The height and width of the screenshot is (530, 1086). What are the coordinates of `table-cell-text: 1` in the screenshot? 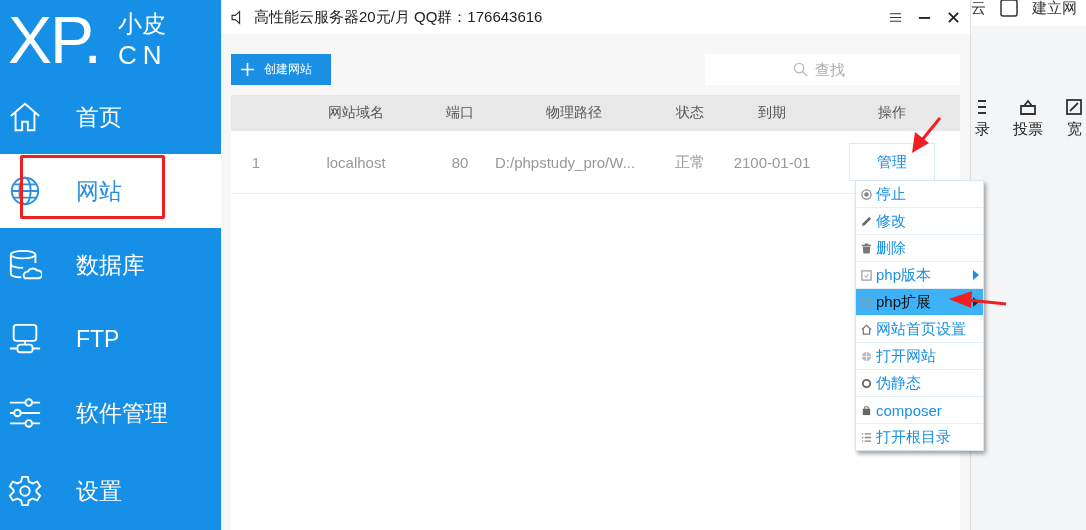 It's located at (256, 162).